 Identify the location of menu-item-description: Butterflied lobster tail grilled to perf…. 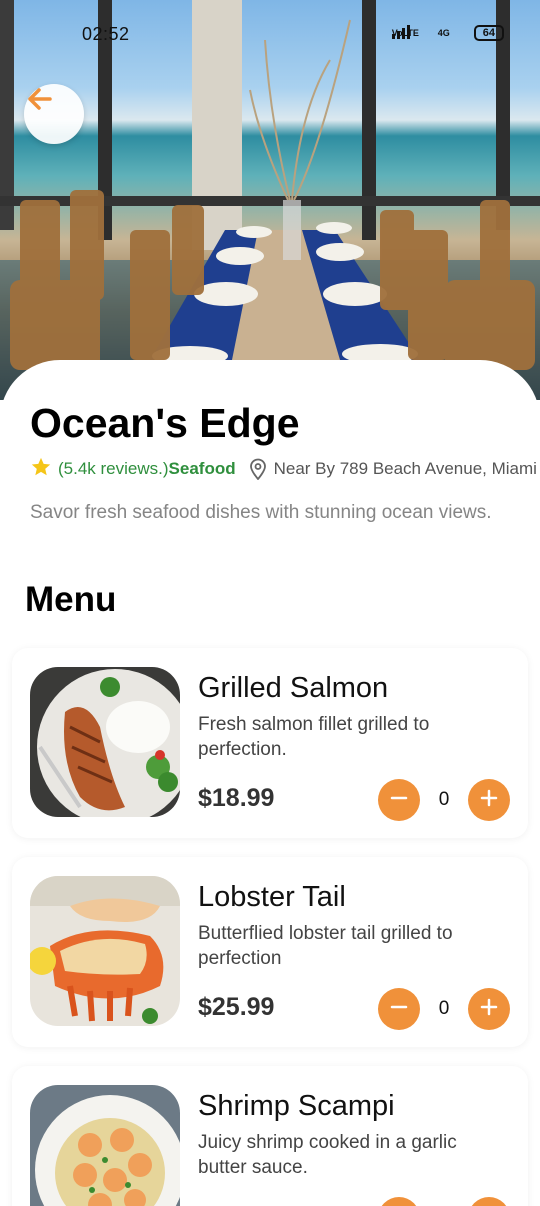
(325, 946).